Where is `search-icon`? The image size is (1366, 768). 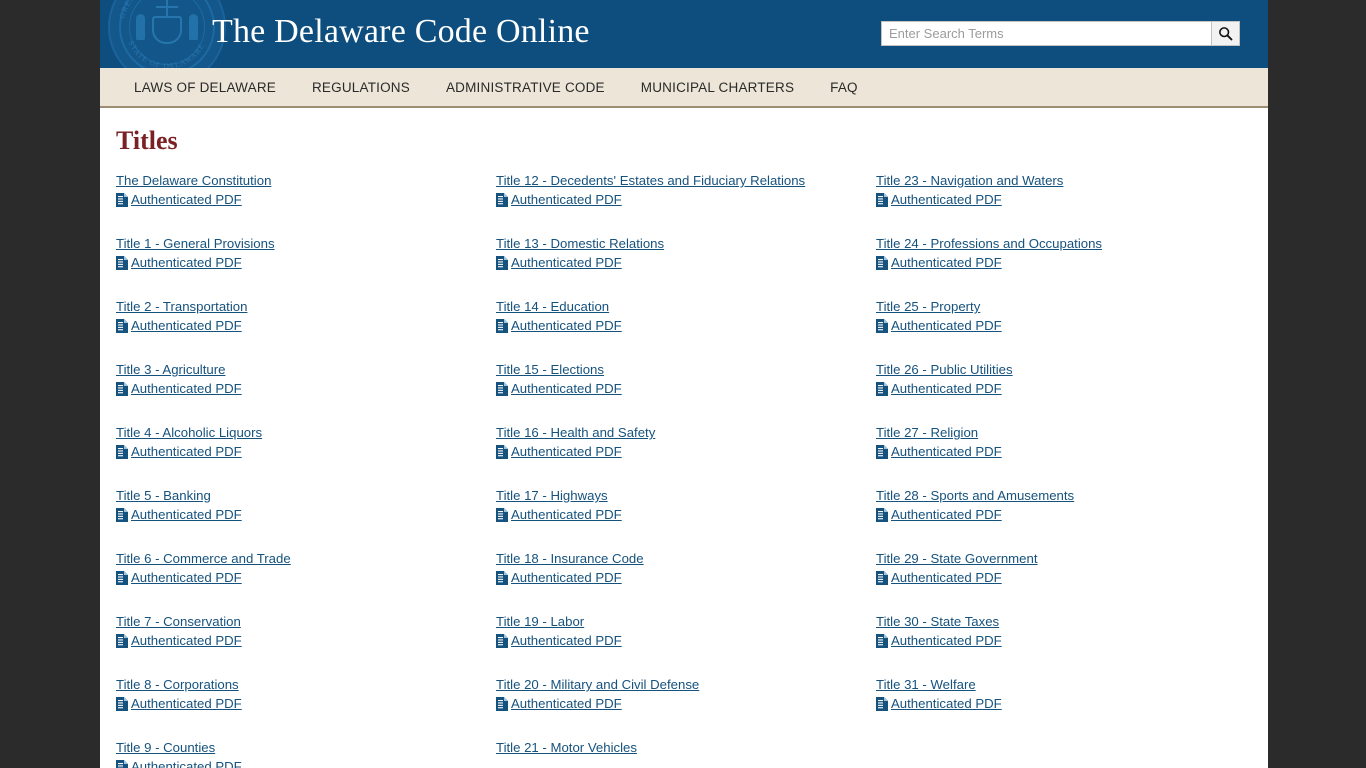 search-icon is located at coordinates (1226, 34).